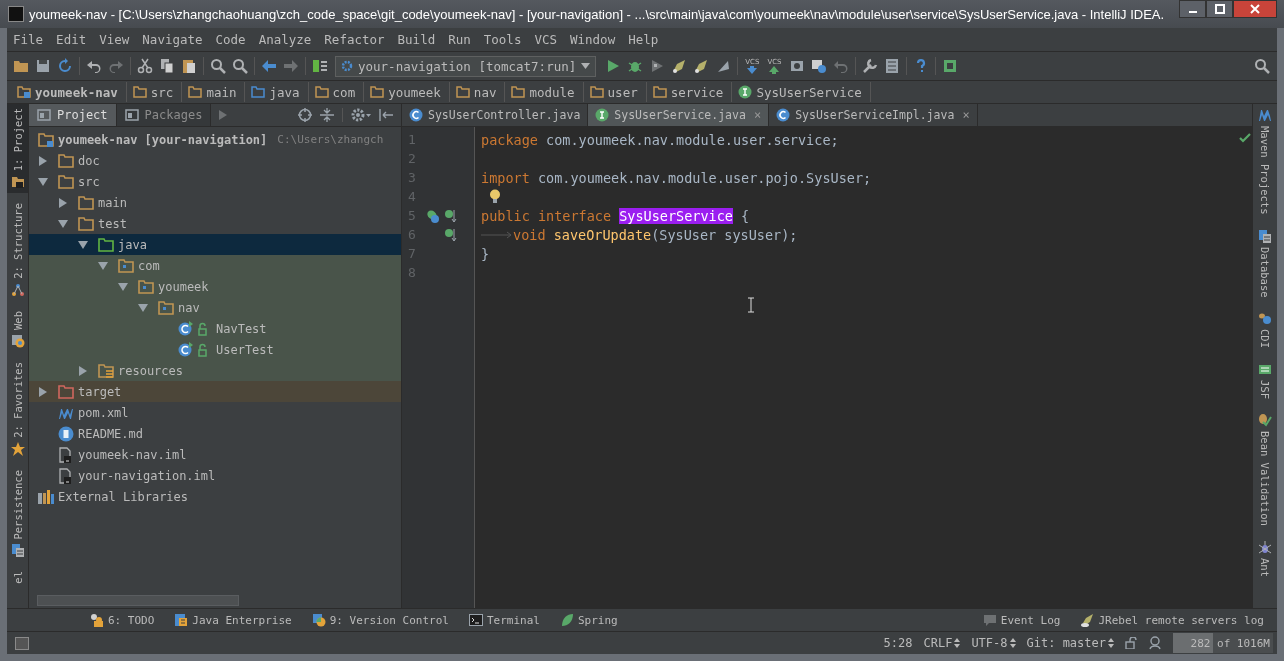  What do you see at coordinates (386, 115) in the screenshot?
I see `hide-panel-icon` at bounding box center [386, 115].